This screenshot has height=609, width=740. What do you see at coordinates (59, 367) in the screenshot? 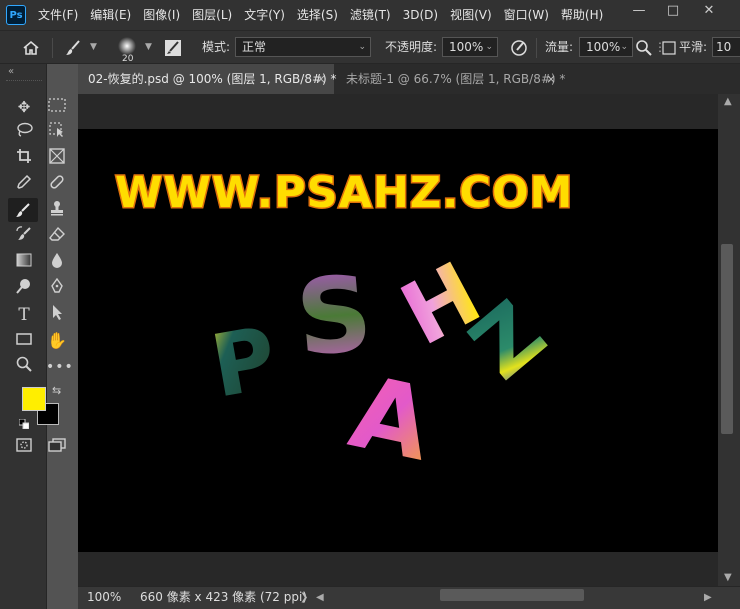
I see `more-tools-icon: •••` at bounding box center [59, 367].